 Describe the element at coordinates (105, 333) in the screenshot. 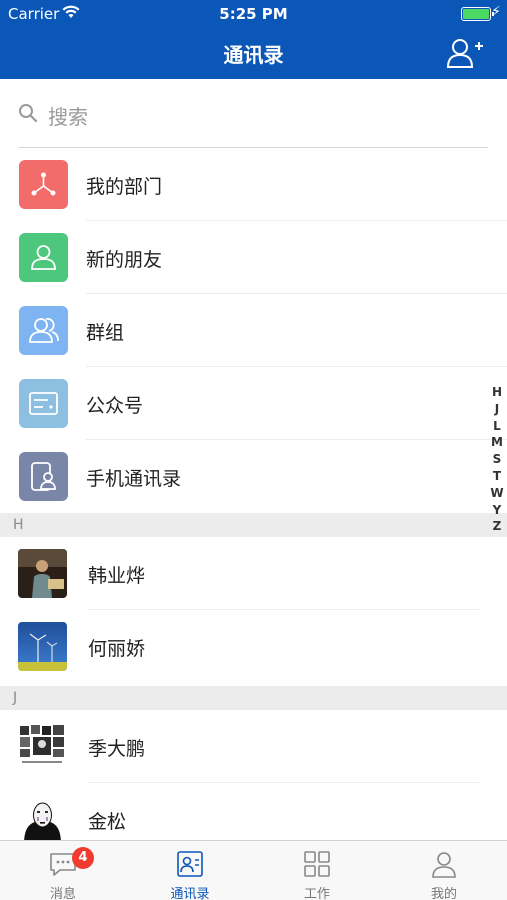

I see `menu-item-label: 群组` at that location.